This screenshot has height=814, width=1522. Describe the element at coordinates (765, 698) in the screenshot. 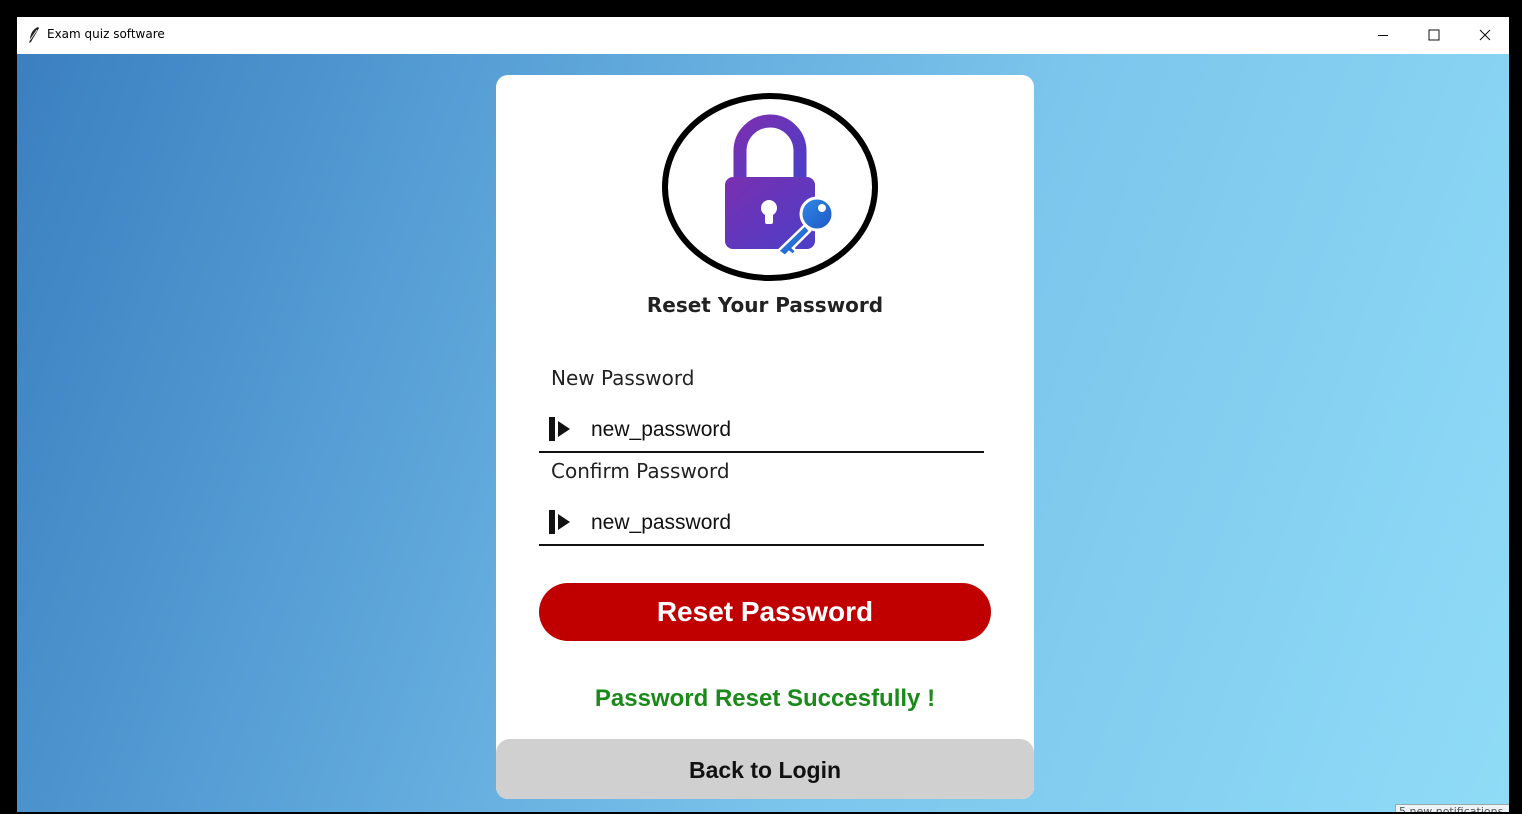

I see `status-message: Password Reset Succesfully !` at that location.